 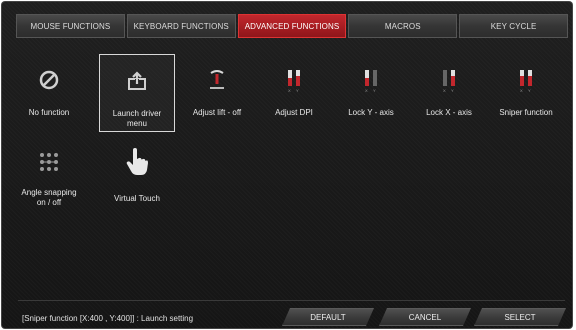 I want to click on function-virtual-touch: Virtual Touch, so click(x=137, y=173).